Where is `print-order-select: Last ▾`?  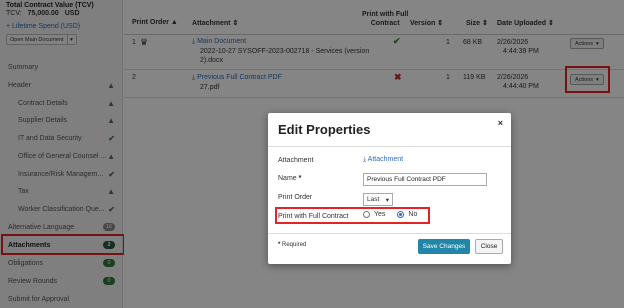 print-order-select: Last ▾ is located at coordinates (378, 199).